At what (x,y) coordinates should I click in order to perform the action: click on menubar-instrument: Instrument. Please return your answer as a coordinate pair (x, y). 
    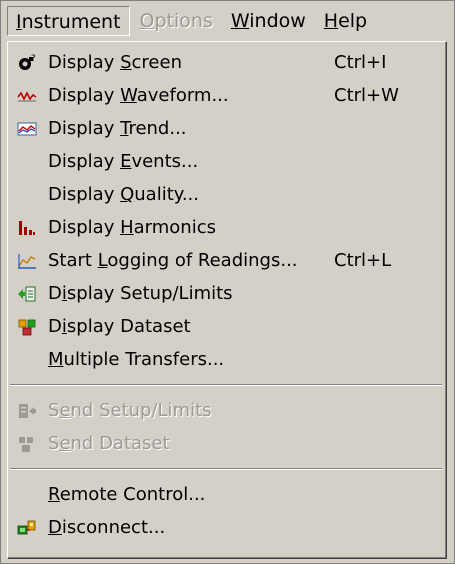
    Looking at the image, I should click on (68, 21).